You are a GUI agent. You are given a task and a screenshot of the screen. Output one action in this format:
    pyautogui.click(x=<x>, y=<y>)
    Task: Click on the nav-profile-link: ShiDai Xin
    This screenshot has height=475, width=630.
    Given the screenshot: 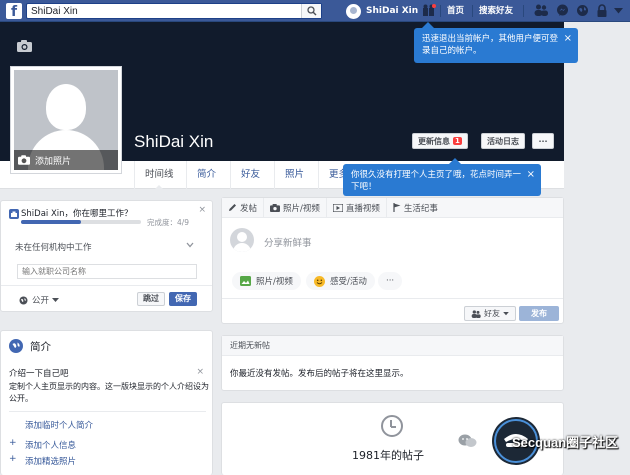 What is the action you would take?
    pyautogui.click(x=382, y=11)
    